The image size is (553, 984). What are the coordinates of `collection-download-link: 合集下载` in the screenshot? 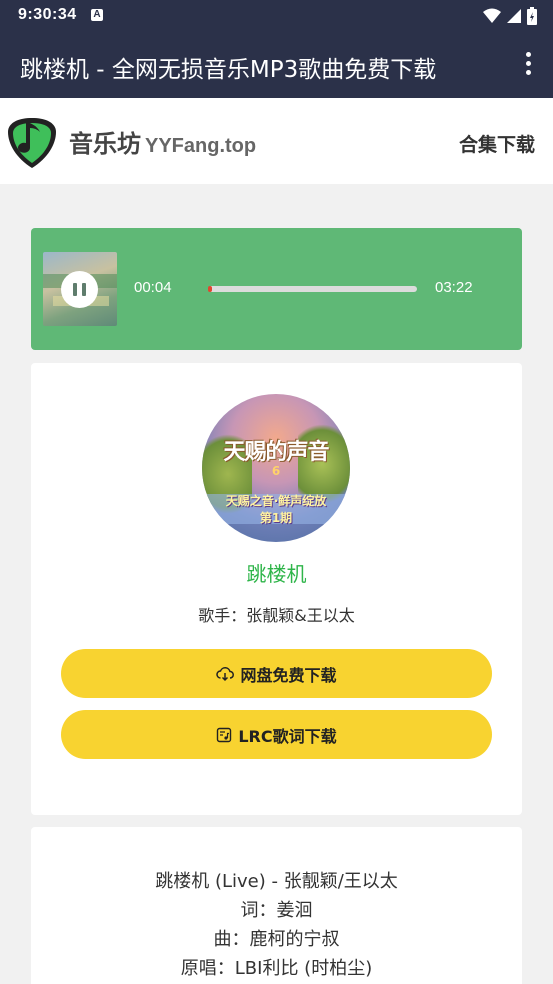 It's located at (497, 143).